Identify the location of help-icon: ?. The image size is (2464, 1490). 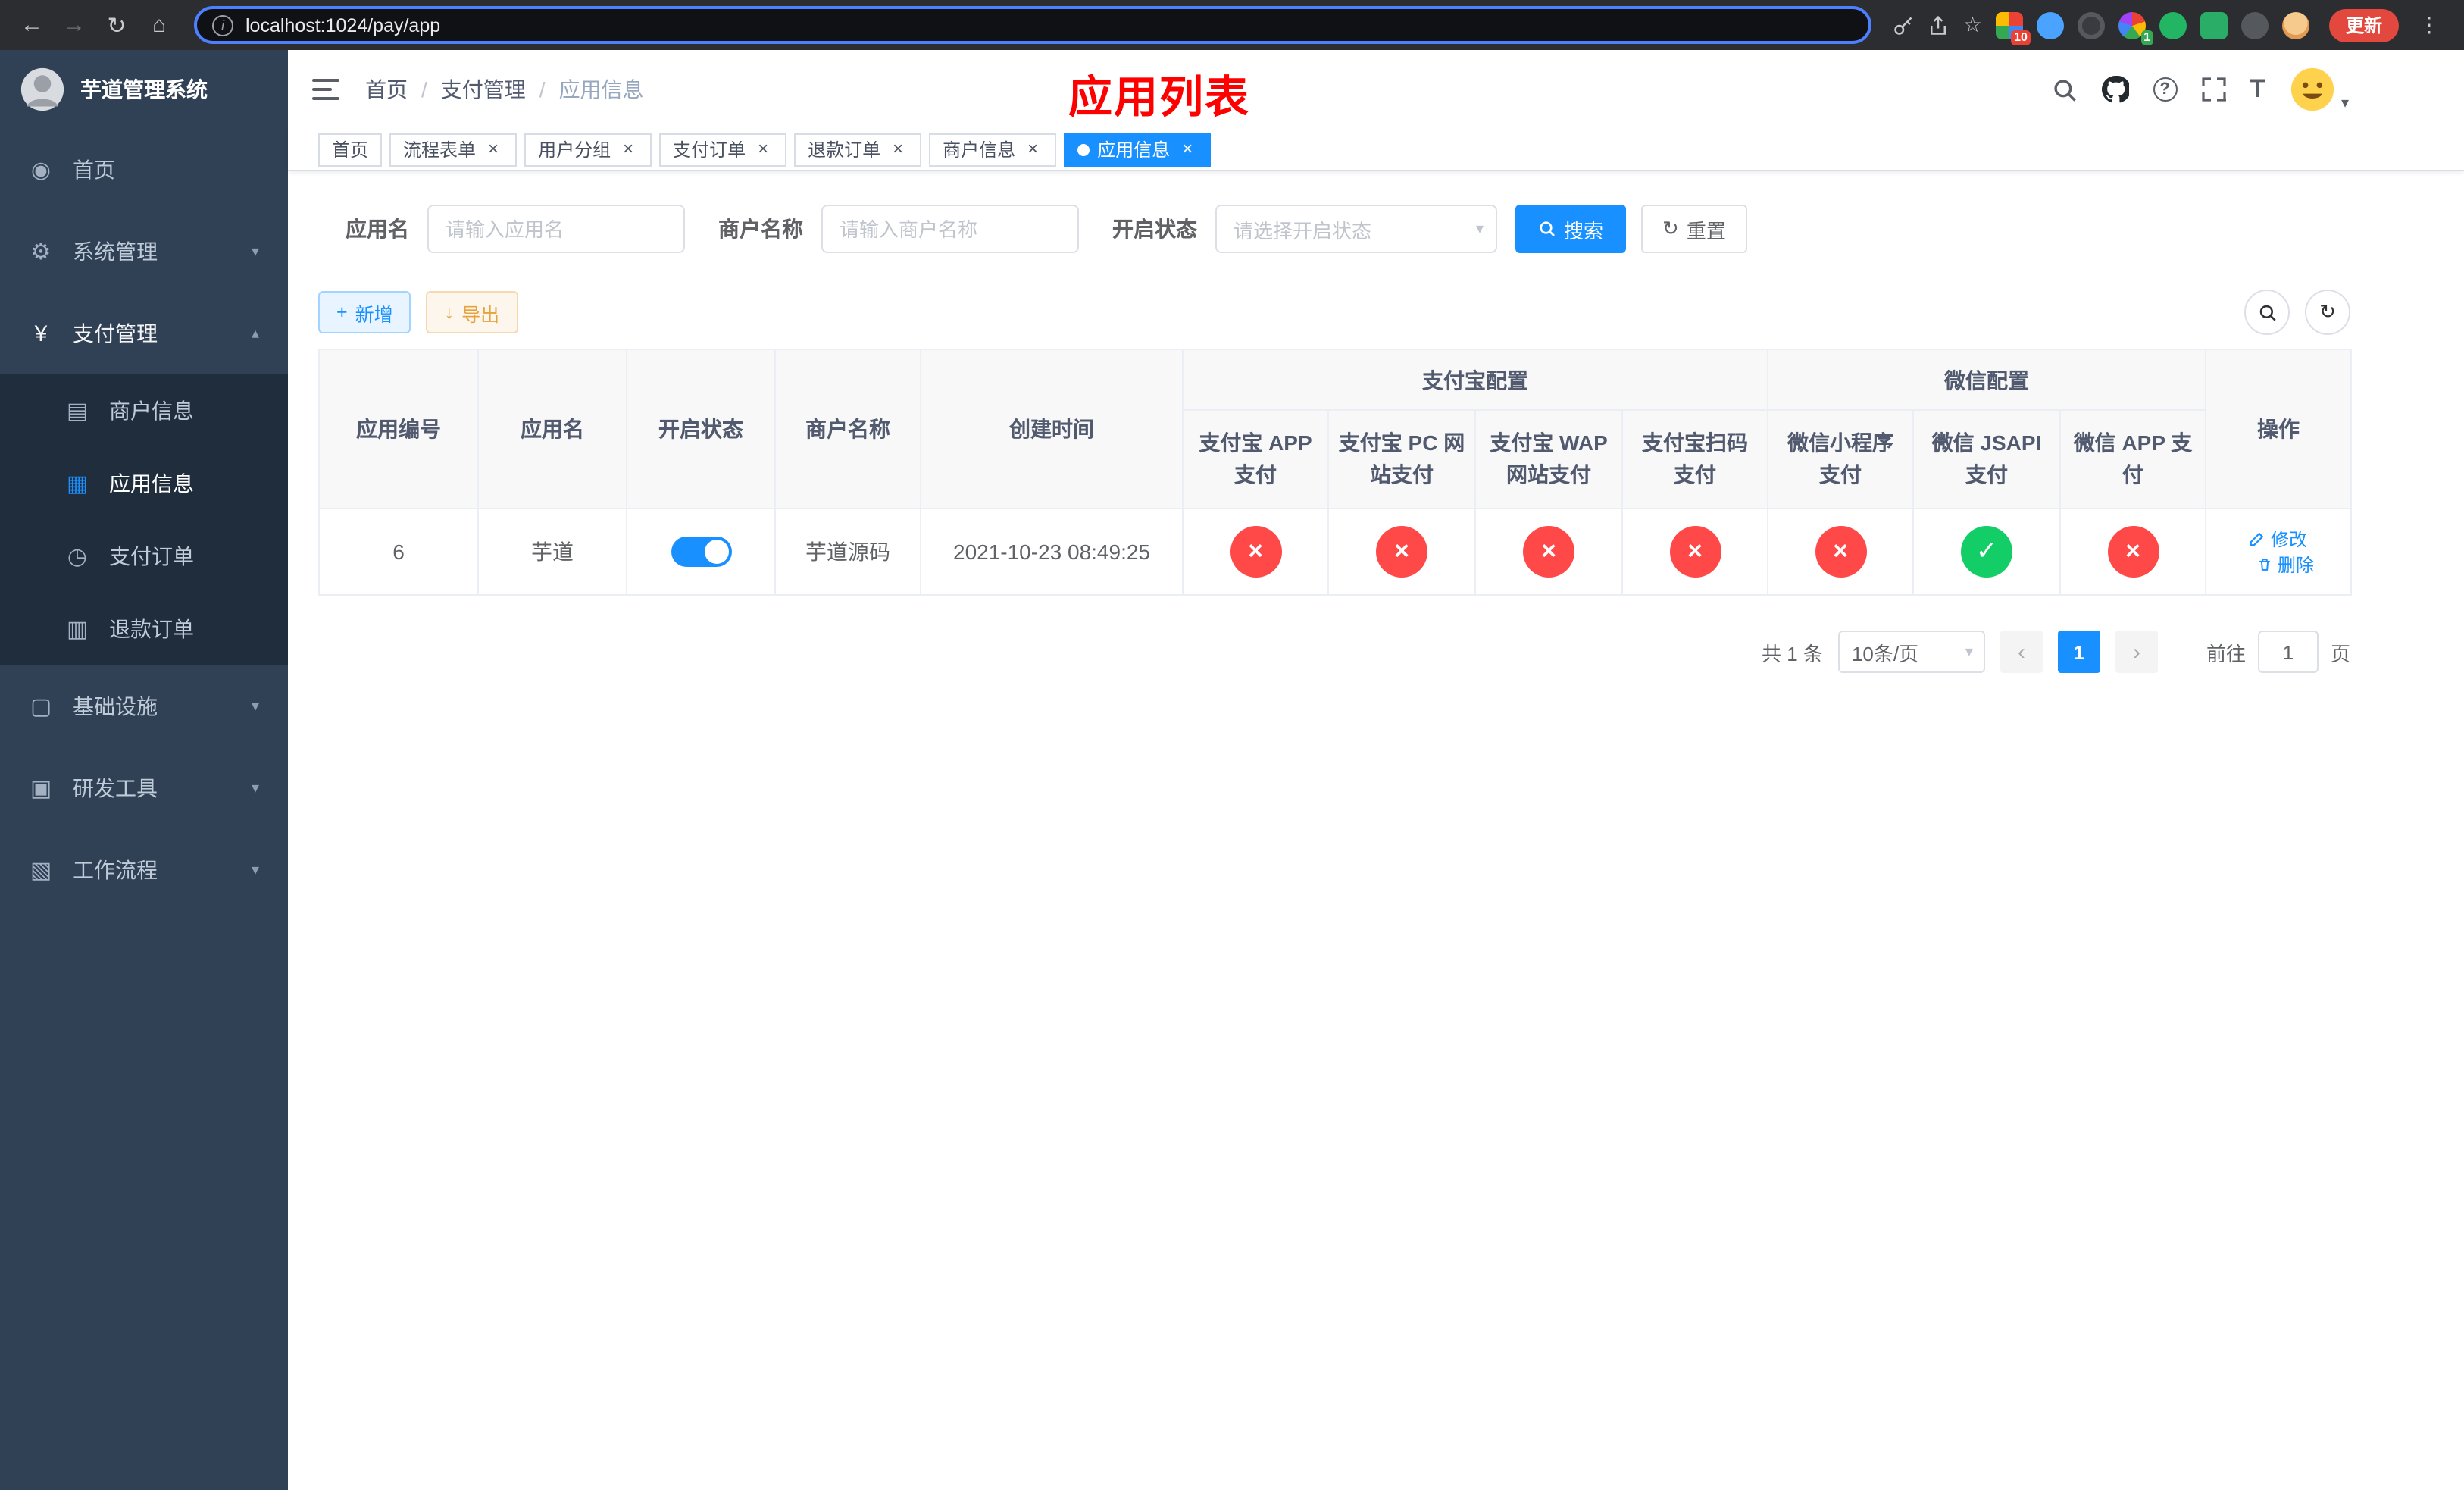
(2165, 89).